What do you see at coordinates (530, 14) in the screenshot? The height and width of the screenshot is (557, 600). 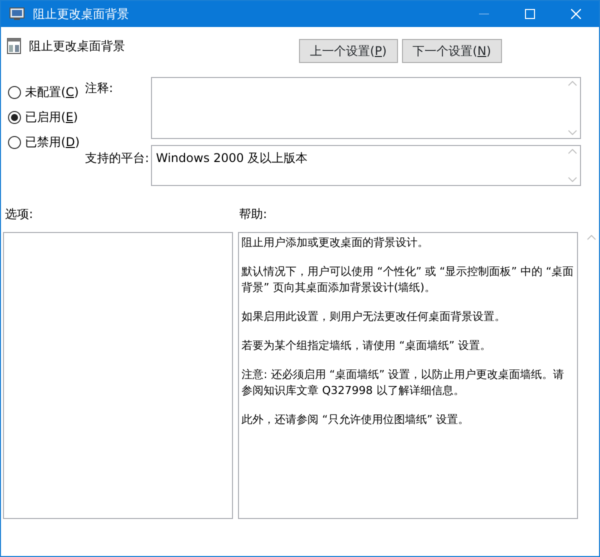 I see `maximize-icon` at bounding box center [530, 14].